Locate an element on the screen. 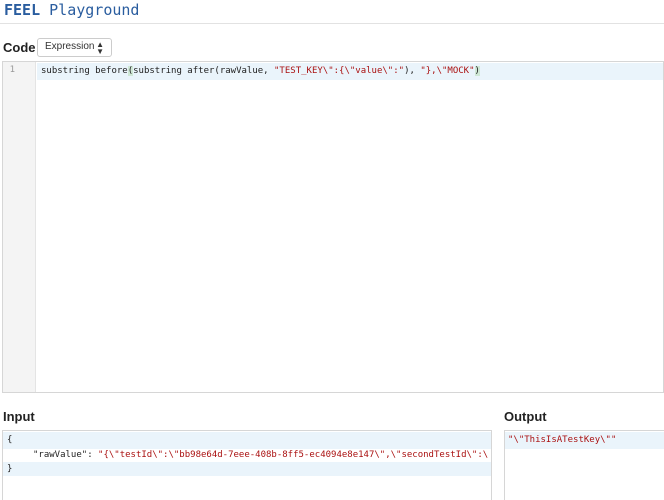  json-colon: : is located at coordinates (93, 455).